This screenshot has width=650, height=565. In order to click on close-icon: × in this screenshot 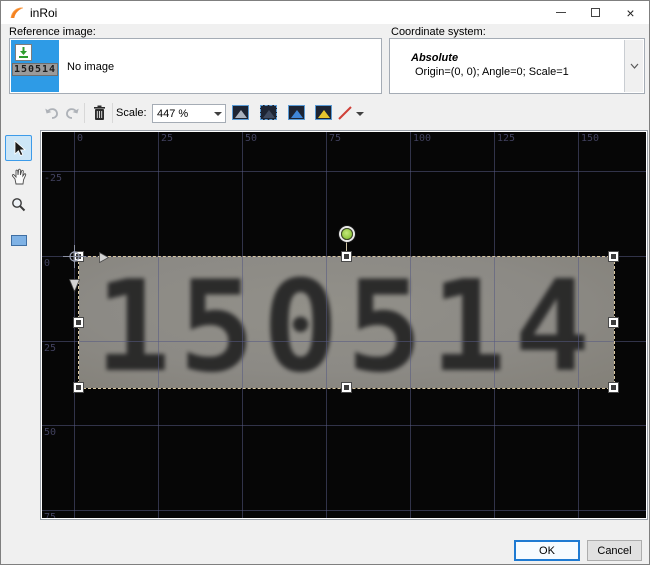, I will do `click(630, 12)`.